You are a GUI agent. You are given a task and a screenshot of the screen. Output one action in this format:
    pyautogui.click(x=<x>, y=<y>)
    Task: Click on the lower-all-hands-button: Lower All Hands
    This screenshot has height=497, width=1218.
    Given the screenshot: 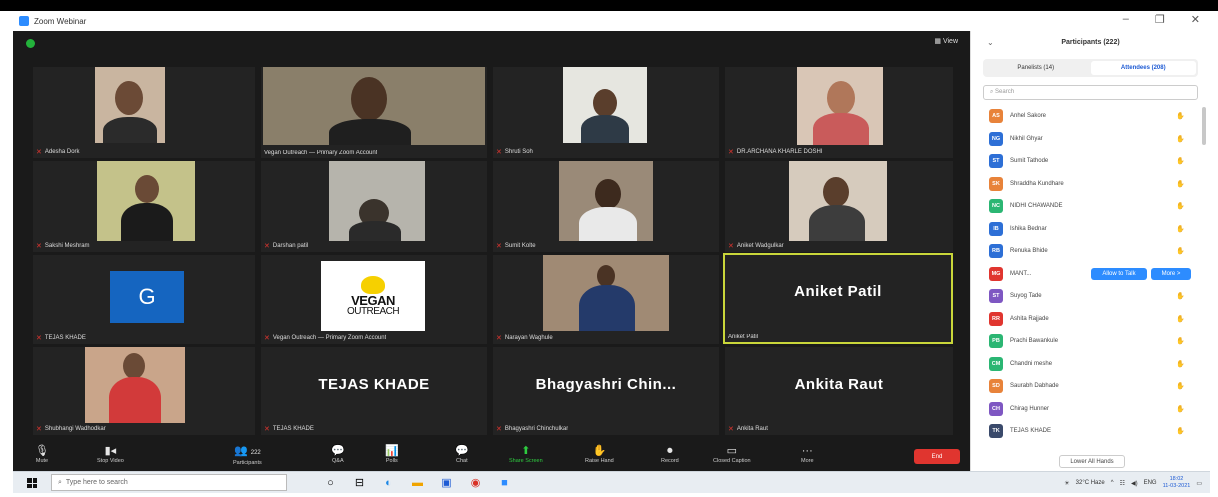 What is the action you would take?
    pyautogui.click(x=1092, y=461)
    